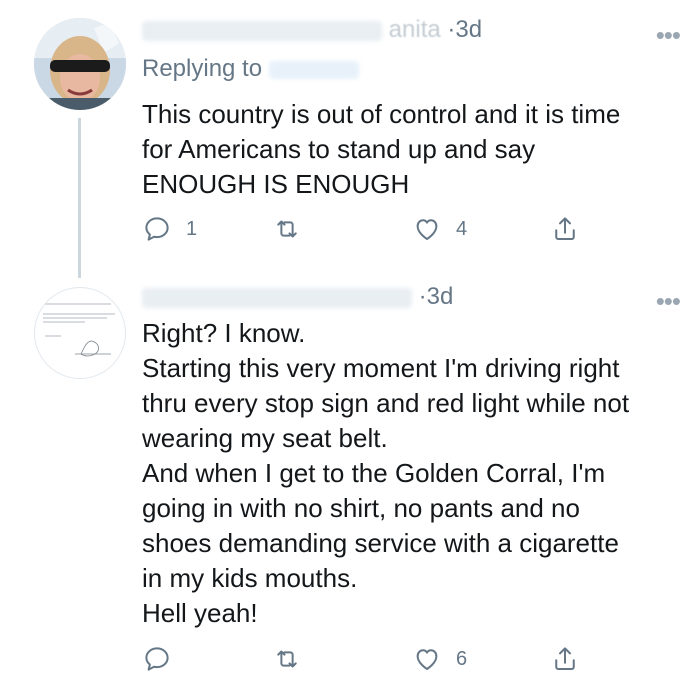 Image resolution: width=700 pixels, height=678 pixels. I want to click on user-name-fragment: anita, so click(414, 29).